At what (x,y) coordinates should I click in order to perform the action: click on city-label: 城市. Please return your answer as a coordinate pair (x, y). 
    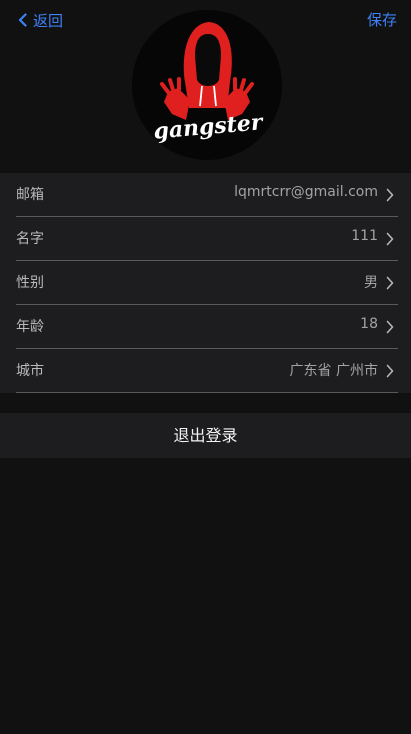
    Looking at the image, I should click on (30, 371).